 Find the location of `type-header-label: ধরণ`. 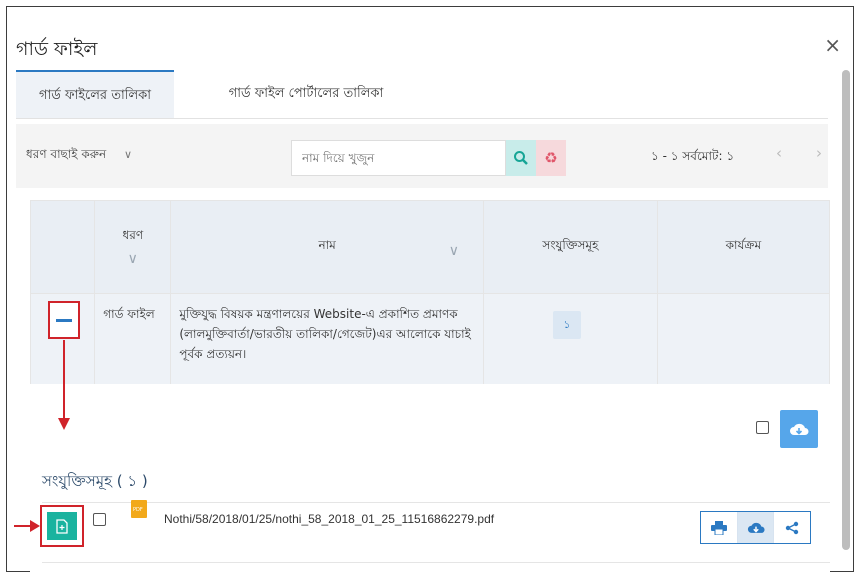

type-header-label: ধরণ is located at coordinates (133, 235).